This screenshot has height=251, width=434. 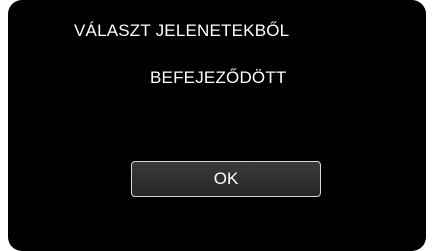 I want to click on completion-message: BEFEJEZŐDÖTT, so click(x=218, y=77).